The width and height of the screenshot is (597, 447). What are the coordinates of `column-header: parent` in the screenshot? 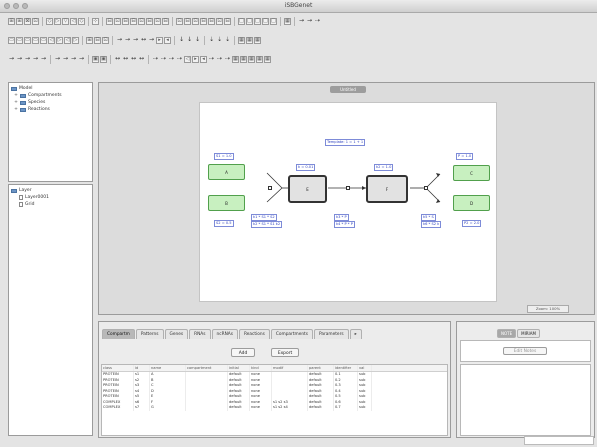 It's located at (321, 368).